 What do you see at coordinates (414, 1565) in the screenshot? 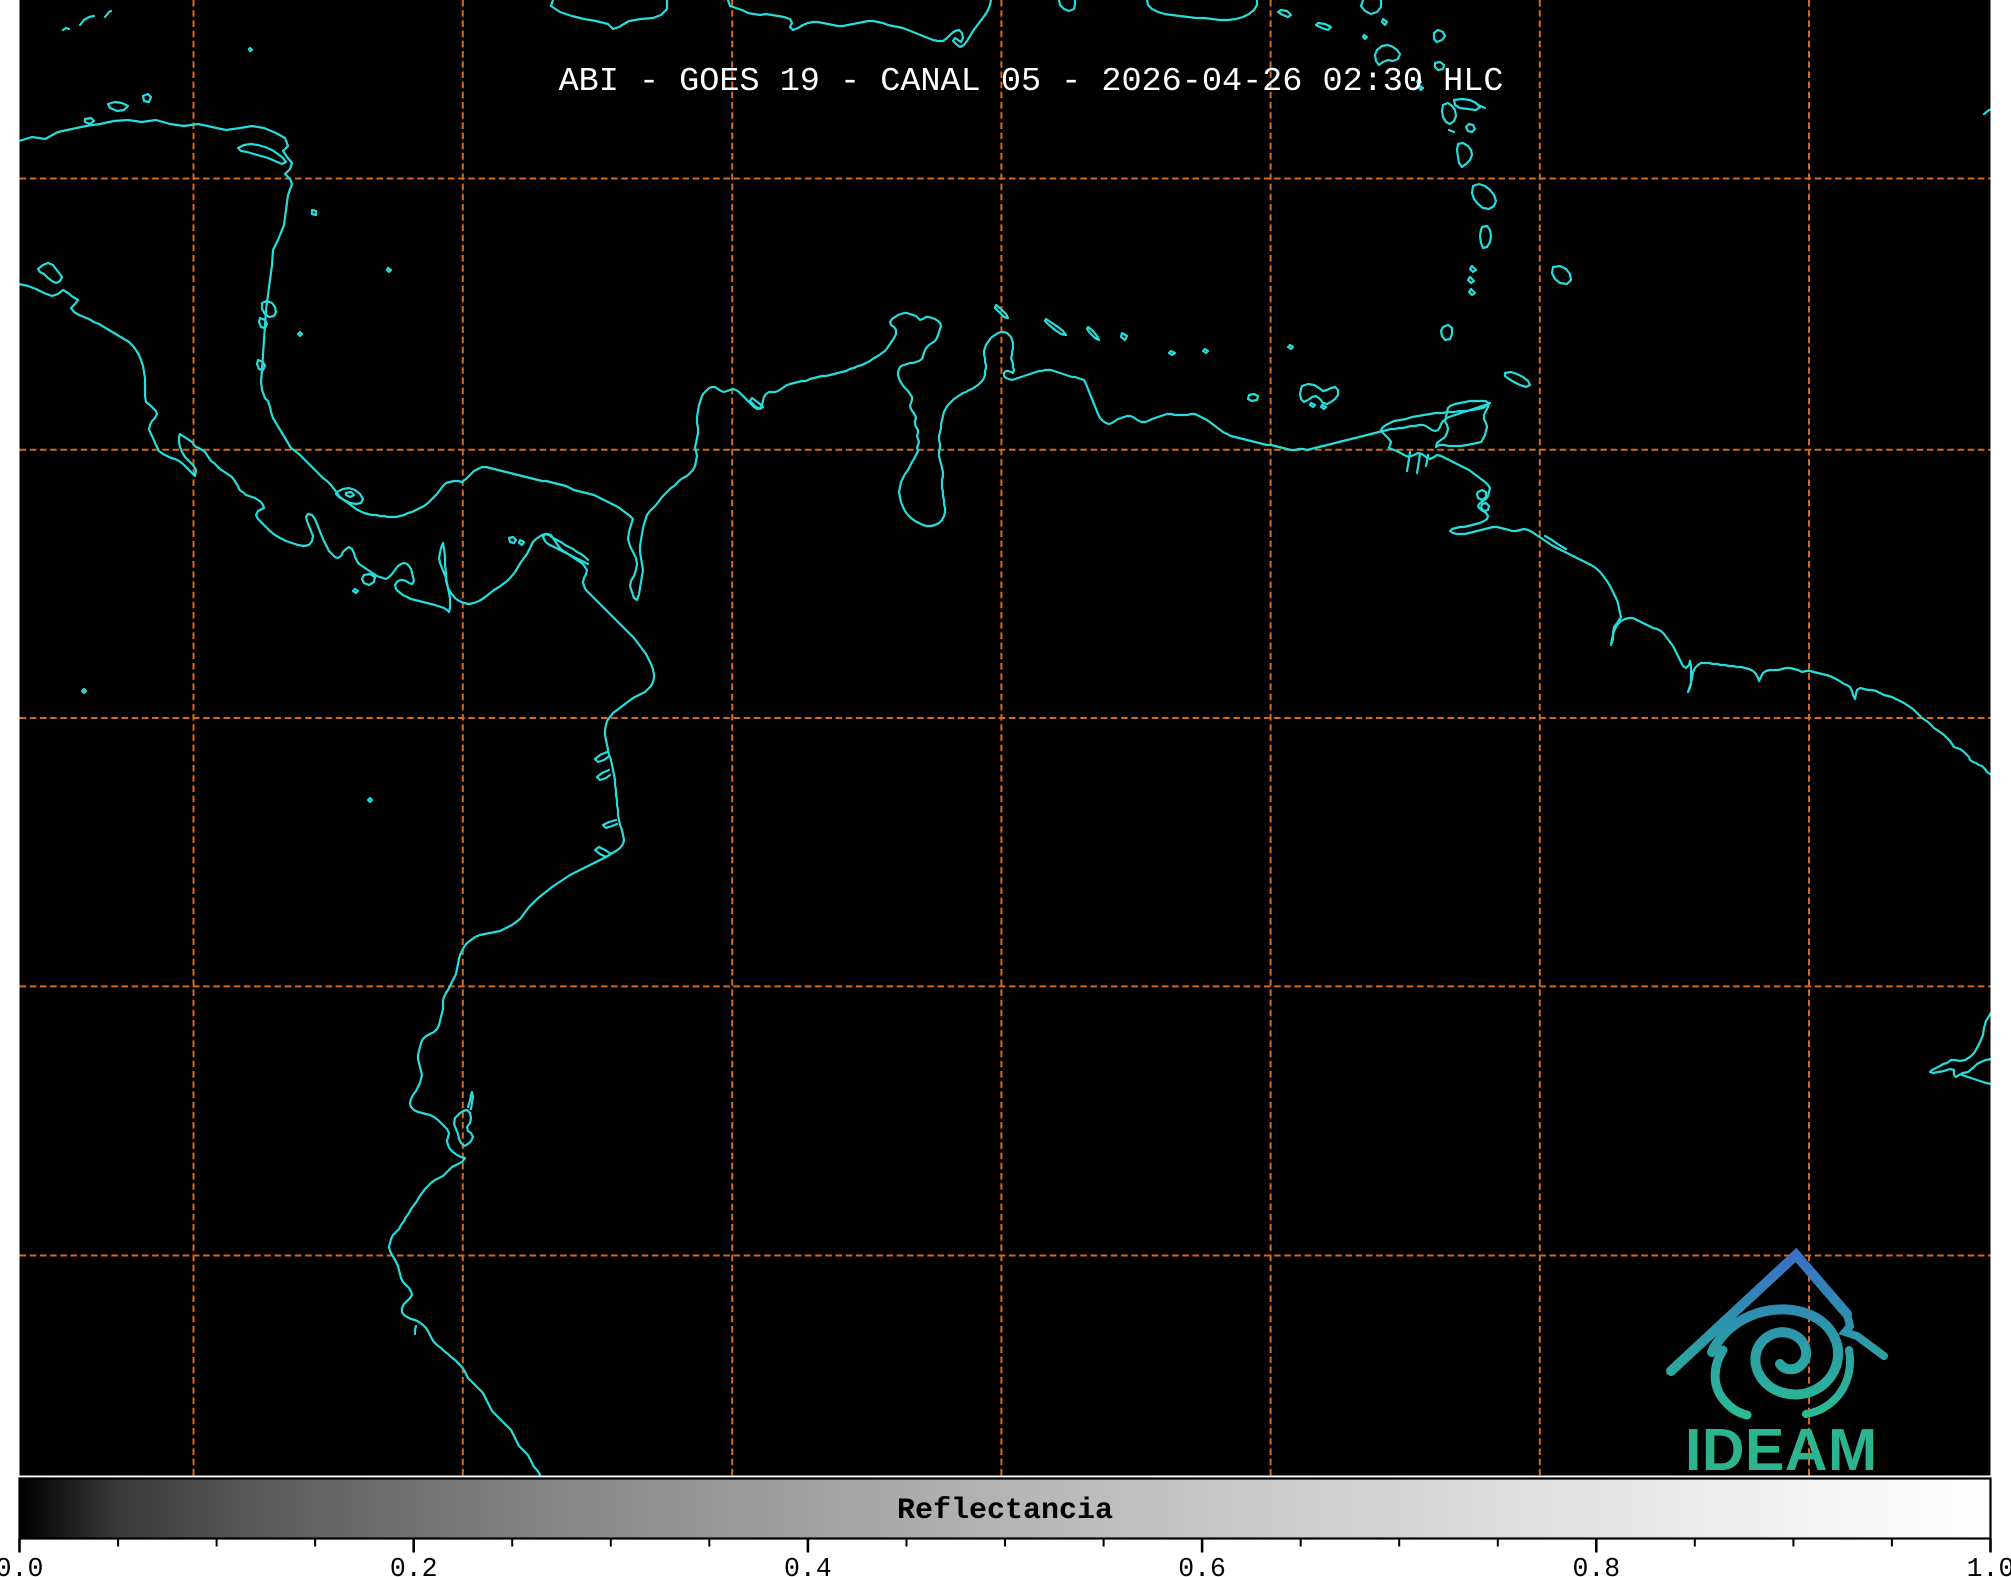
I see `svg-text: 0.2` at bounding box center [414, 1565].